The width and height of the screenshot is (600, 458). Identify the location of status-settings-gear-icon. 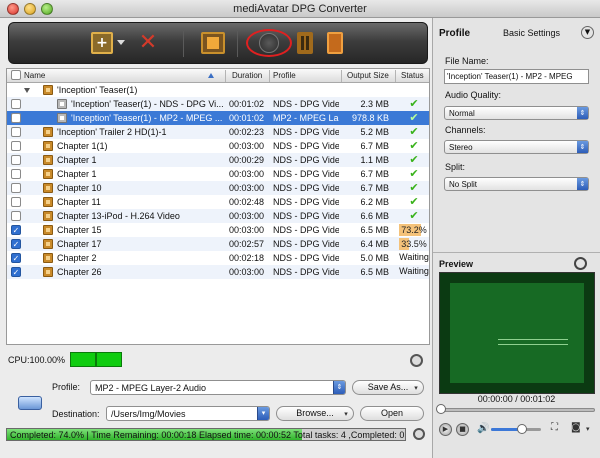
(419, 434).